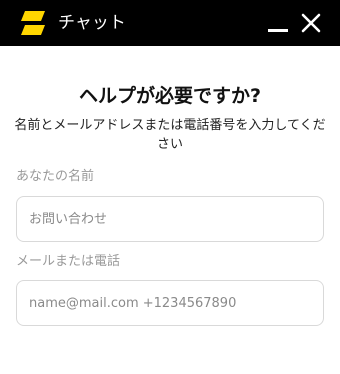  I want to click on contact-input, so click(170, 303).